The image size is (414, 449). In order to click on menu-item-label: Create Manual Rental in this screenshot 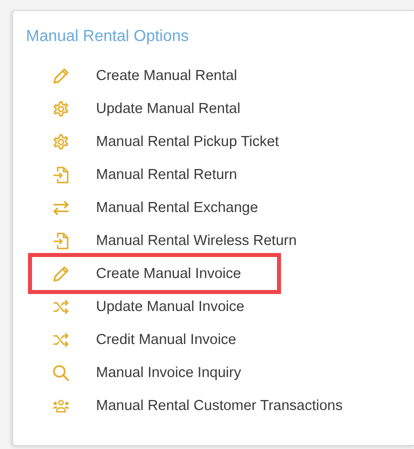, I will do `click(167, 76)`.